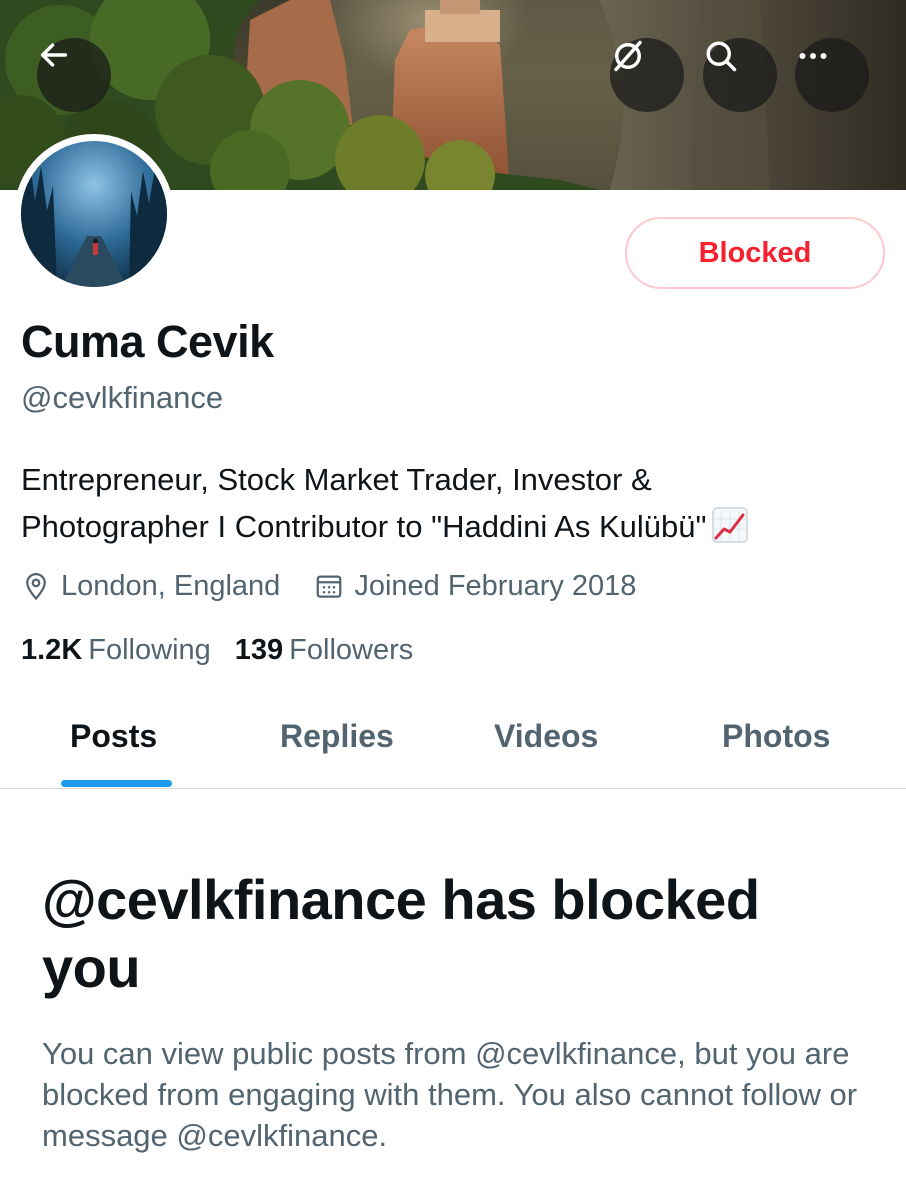 The width and height of the screenshot is (906, 1200). I want to click on tab-photos: Photos, so click(776, 736).